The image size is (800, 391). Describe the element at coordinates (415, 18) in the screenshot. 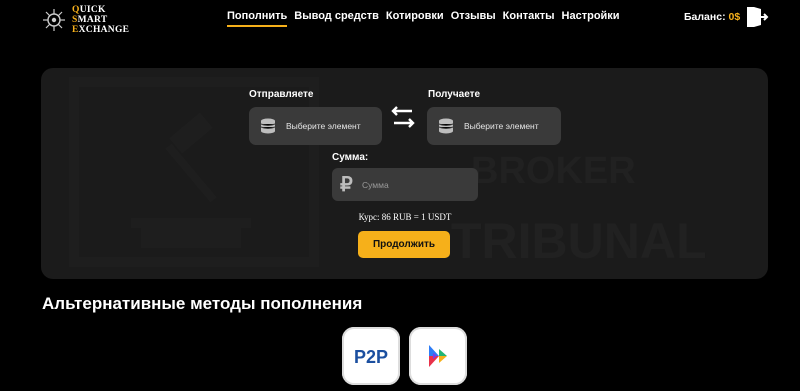

I see `nav-item-quotes: Котировки` at that location.